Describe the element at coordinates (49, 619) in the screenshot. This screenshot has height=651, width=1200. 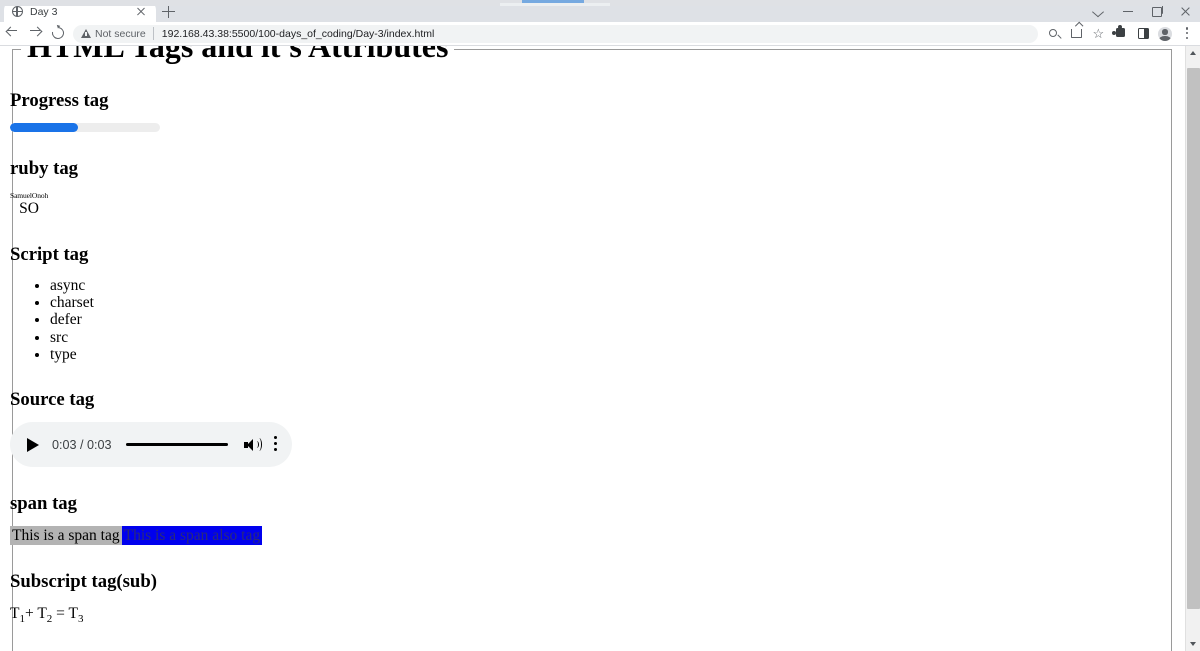
I see `term-2-sub: 2` at that location.